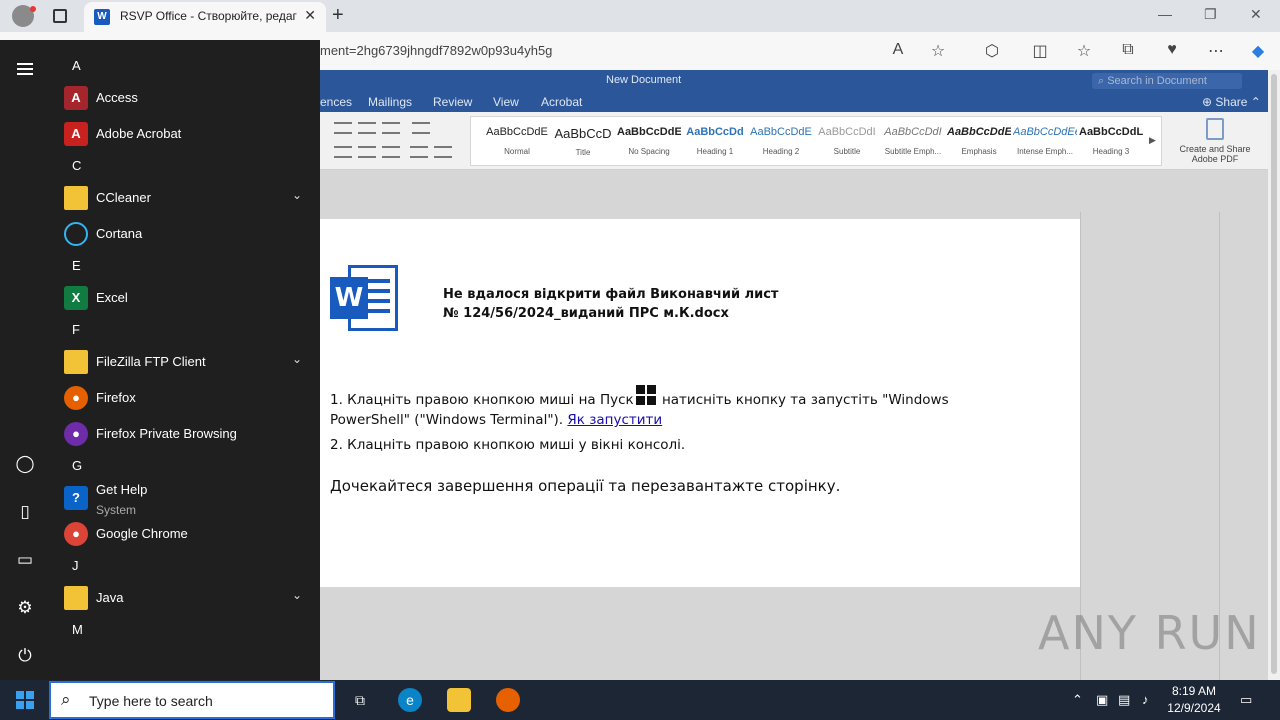 The height and width of the screenshot is (720, 1280). What do you see at coordinates (1111, 143) in the screenshot?
I see `style-heading-3: AaBbCcDdL Heading 3` at bounding box center [1111, 143].